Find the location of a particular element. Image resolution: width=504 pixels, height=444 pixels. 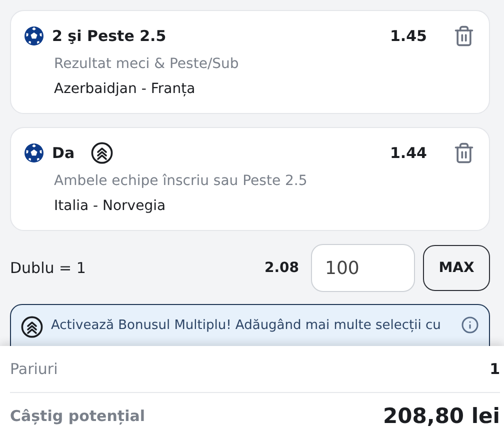

max-button: MAX is located at coordinates (456, 268).